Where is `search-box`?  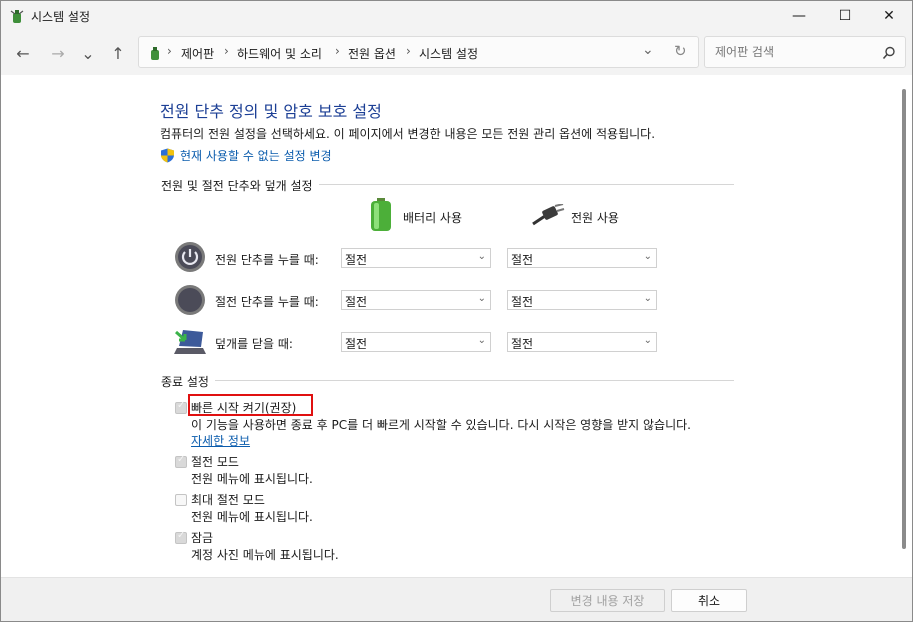 search-box is located at coordinates (805, 52).